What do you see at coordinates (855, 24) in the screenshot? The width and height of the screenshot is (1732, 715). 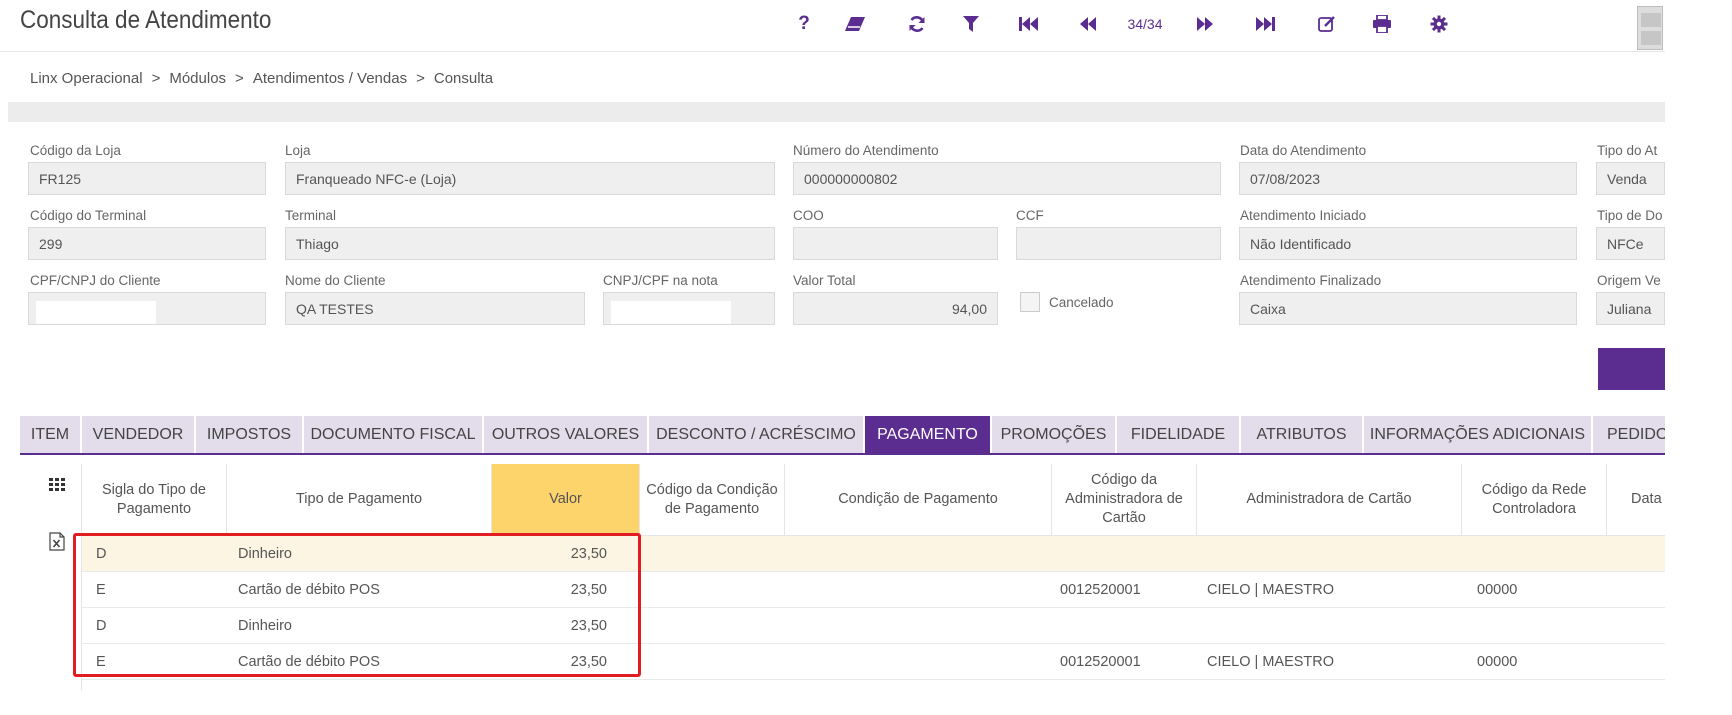 I see `eraser-icon` at bounding box center [855, 24].